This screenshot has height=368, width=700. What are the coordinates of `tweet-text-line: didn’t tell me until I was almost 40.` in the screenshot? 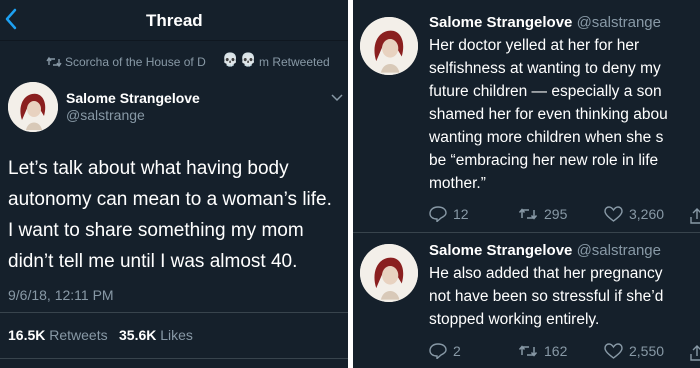 It's located at (153, 261).